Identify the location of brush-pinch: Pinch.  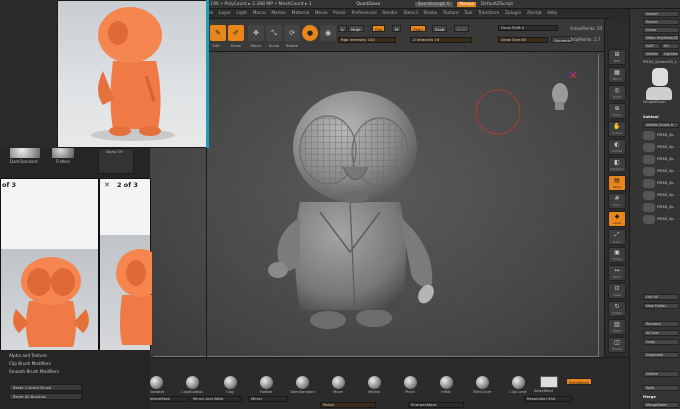
(410, 385).